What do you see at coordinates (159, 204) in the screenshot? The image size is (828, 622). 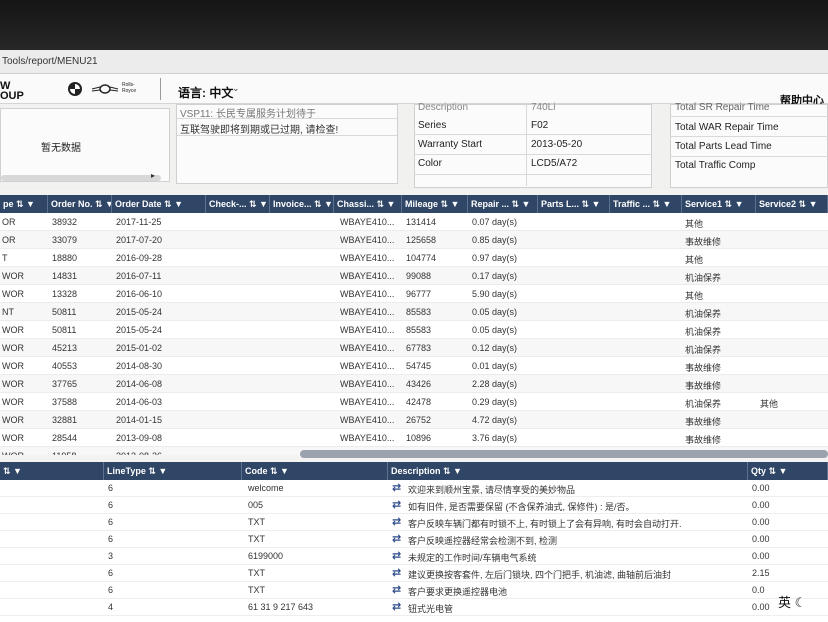 I see `column-header-order-date: Order Date ⇅ ▼` at bounding box center [159, 204].